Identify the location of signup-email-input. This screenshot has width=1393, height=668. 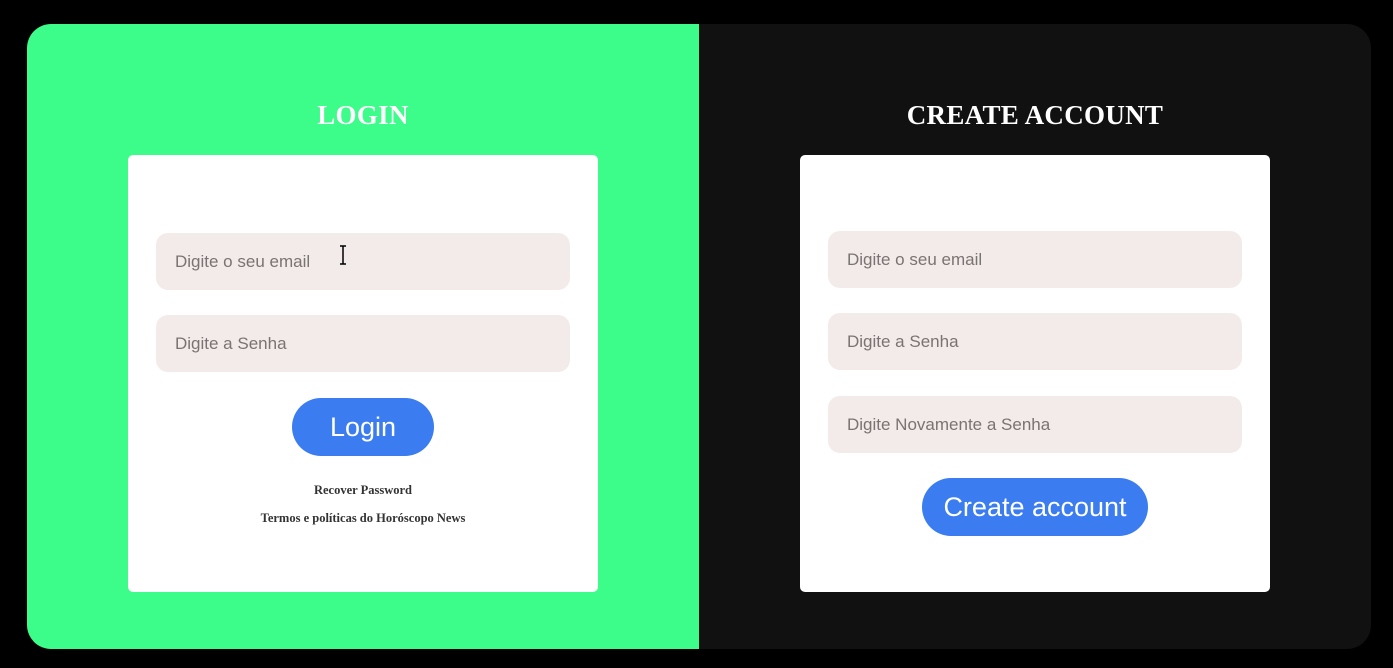
(1035, 259).